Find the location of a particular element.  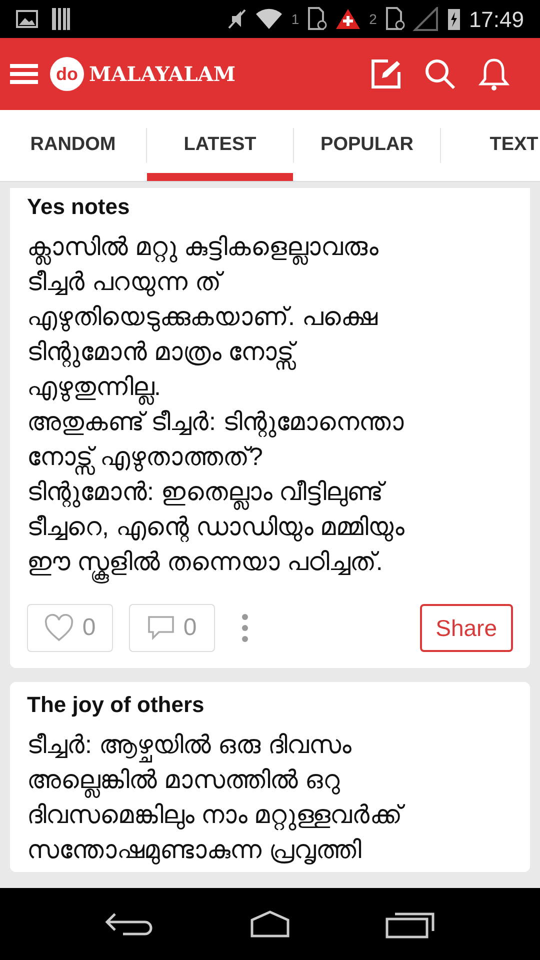

sim-number: 1 is located at coordinates (295, 19).